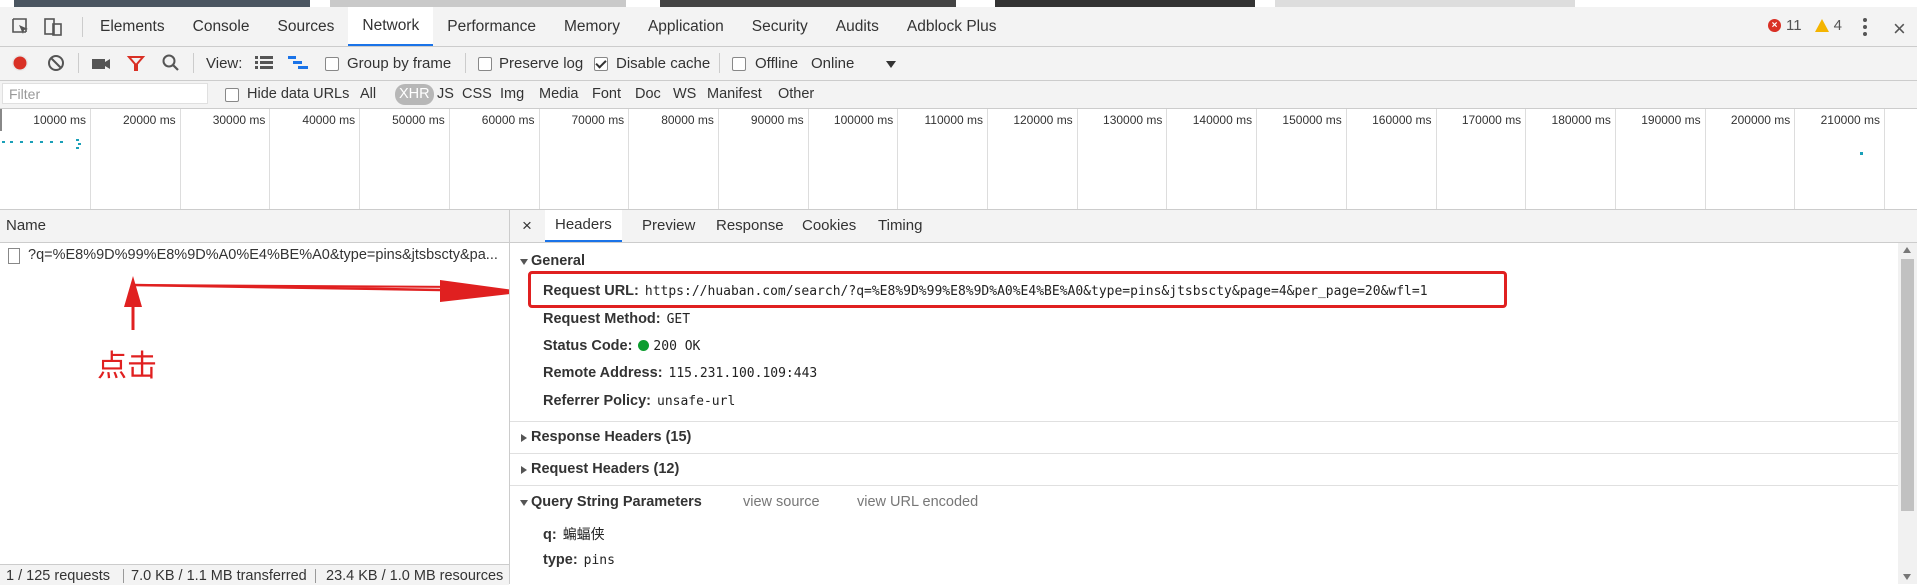  Describe the element at coordinates (105, 93) in the screenshot. I see `filter-input: Filter` at that location.